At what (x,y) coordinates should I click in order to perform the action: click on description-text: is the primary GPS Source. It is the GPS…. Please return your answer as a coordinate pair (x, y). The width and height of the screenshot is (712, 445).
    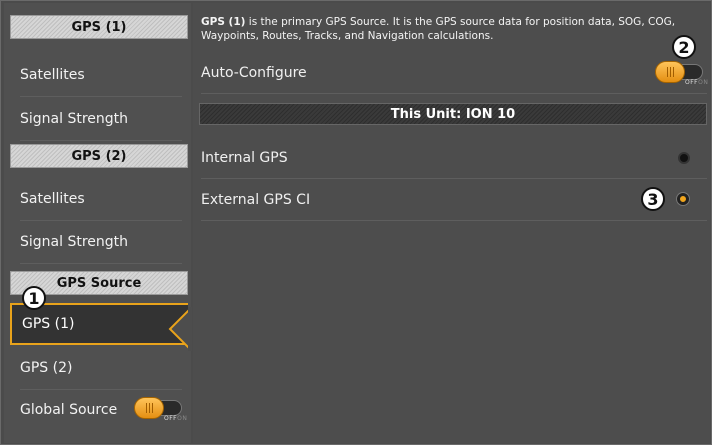
    Looking at the image, I should click on (438, 29).